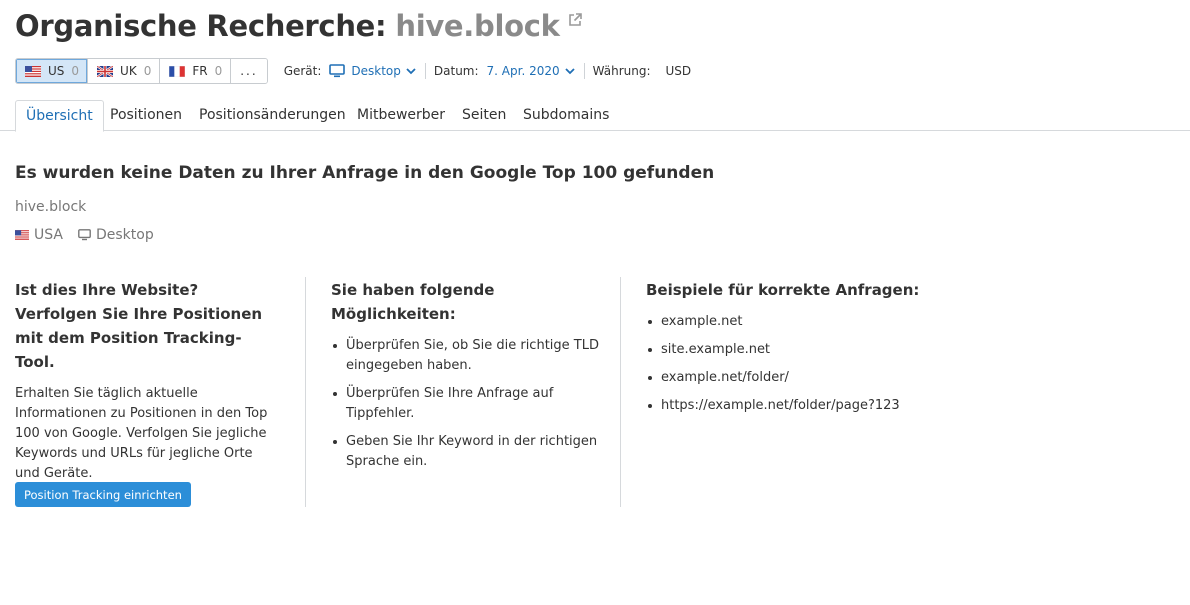  I want to click on date-filter: Datum: 7. Apr. 2020, so click(504, 71).